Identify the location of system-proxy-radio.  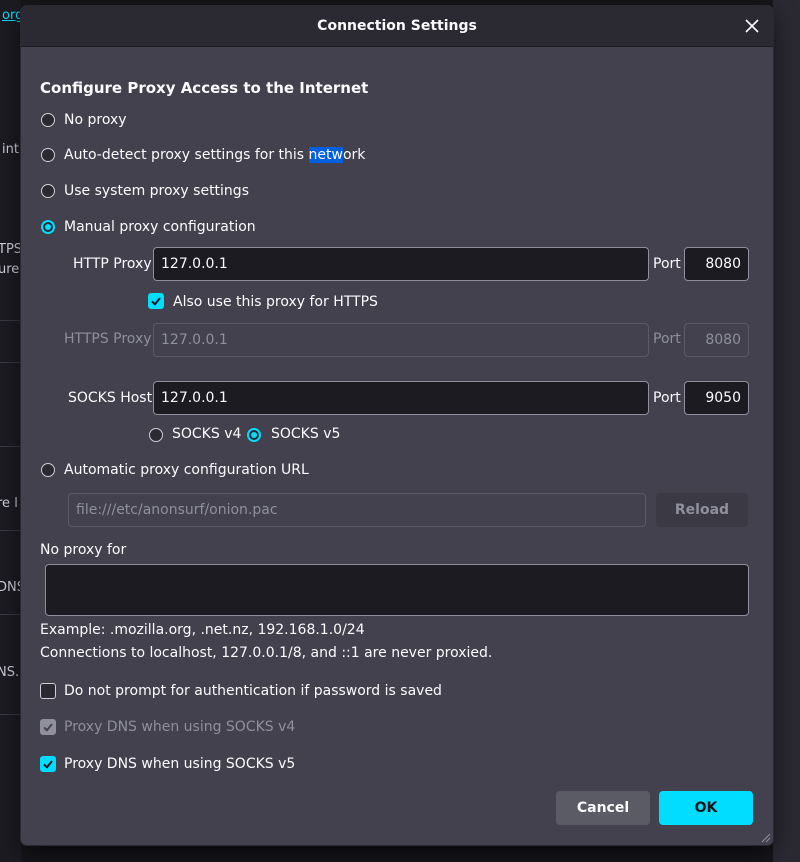
(48, 191).